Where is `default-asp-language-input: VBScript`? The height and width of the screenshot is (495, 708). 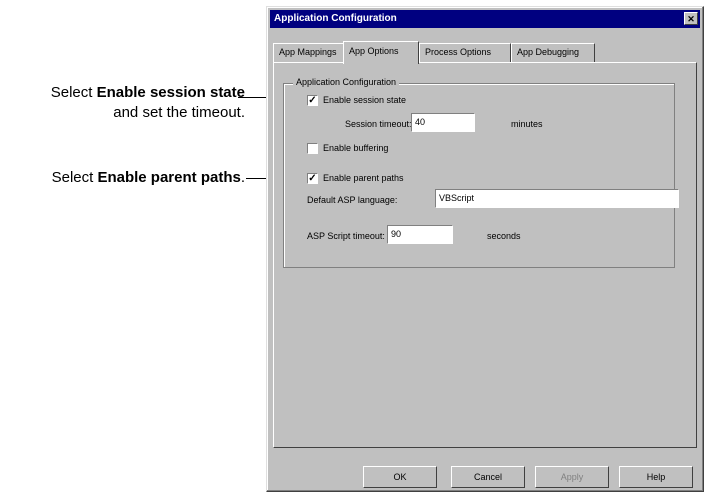 default-asp-language-input: VBScript is located at coordinates (557, 198).